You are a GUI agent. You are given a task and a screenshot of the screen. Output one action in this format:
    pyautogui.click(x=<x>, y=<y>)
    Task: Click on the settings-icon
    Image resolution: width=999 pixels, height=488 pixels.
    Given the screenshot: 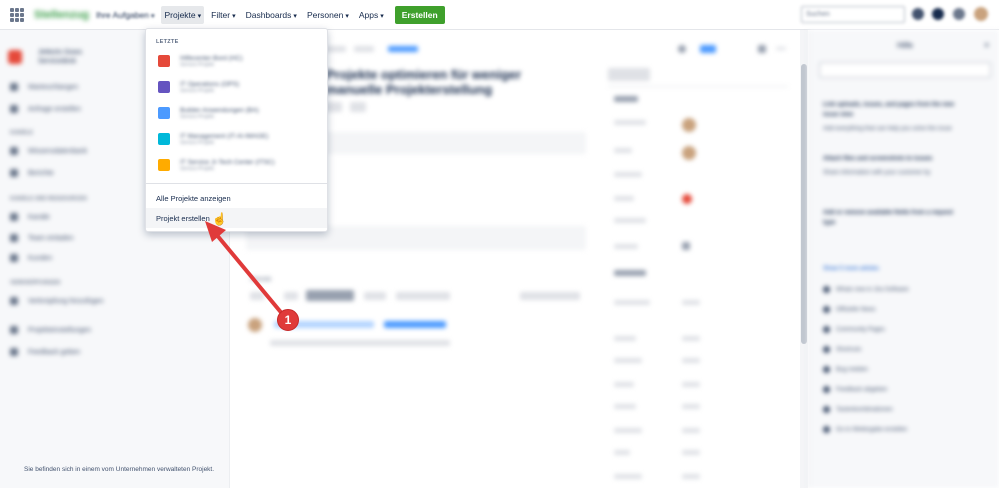 What is the action you would take?
    pyautogui.click(x=959, y=14)
    